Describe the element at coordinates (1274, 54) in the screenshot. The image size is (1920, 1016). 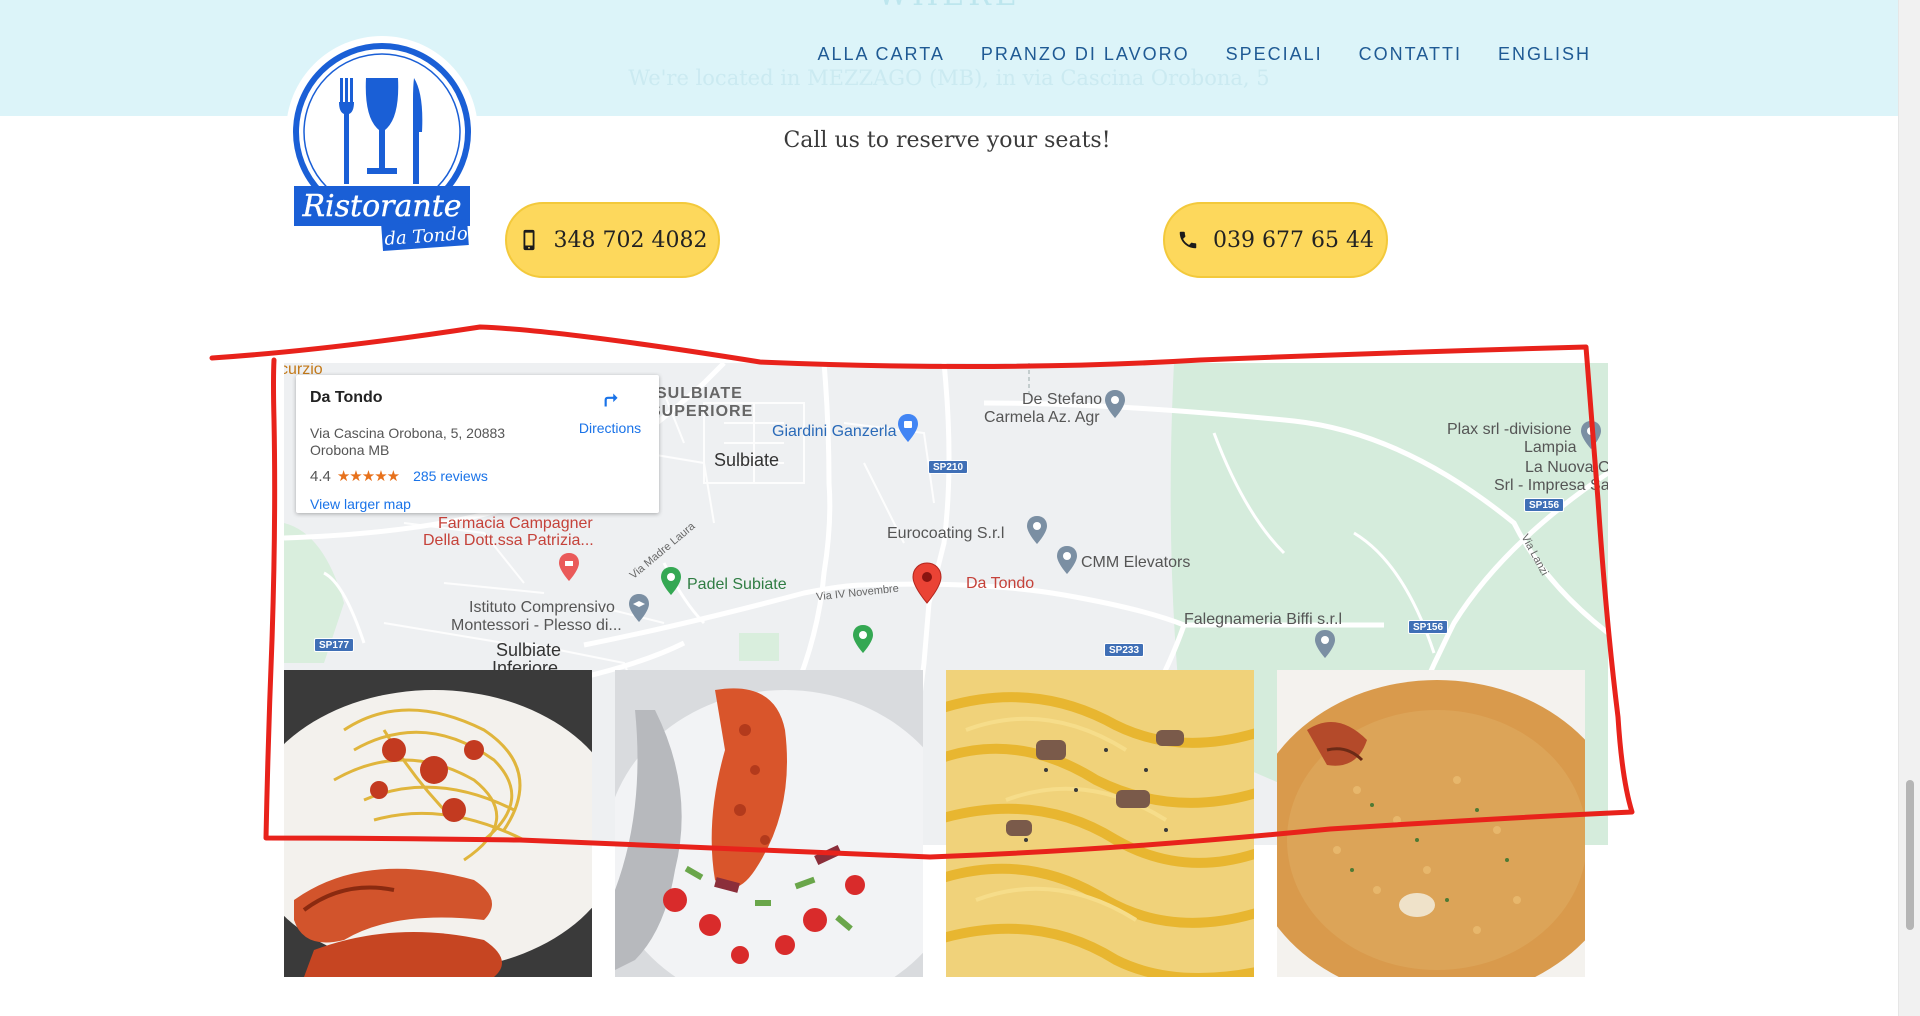
I see `nav-speciali: SPECIALI` at that location.